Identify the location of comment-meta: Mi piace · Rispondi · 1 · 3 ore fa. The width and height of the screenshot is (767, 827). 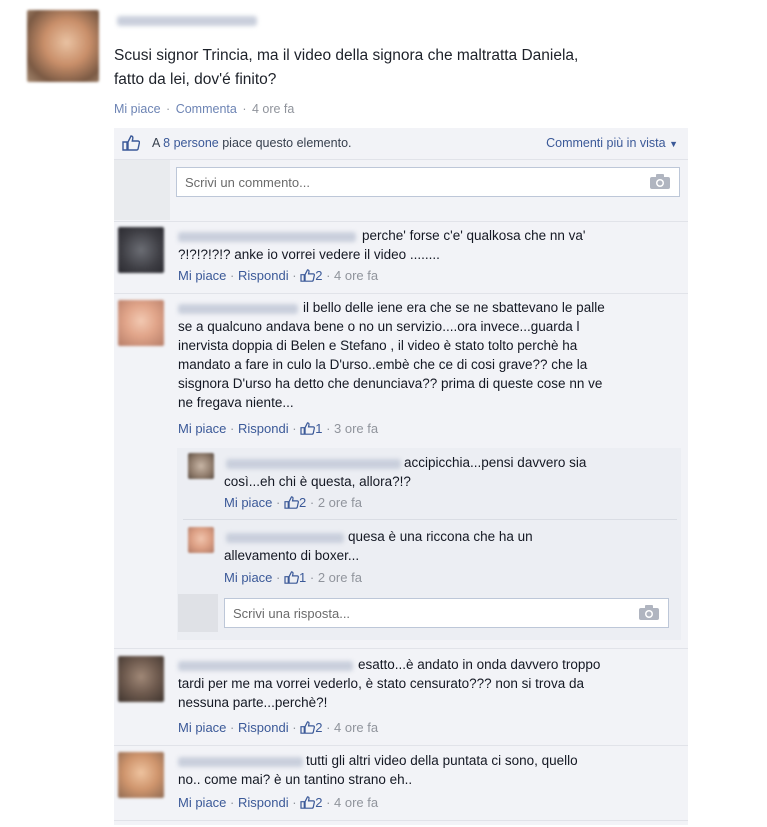
(278, 428).